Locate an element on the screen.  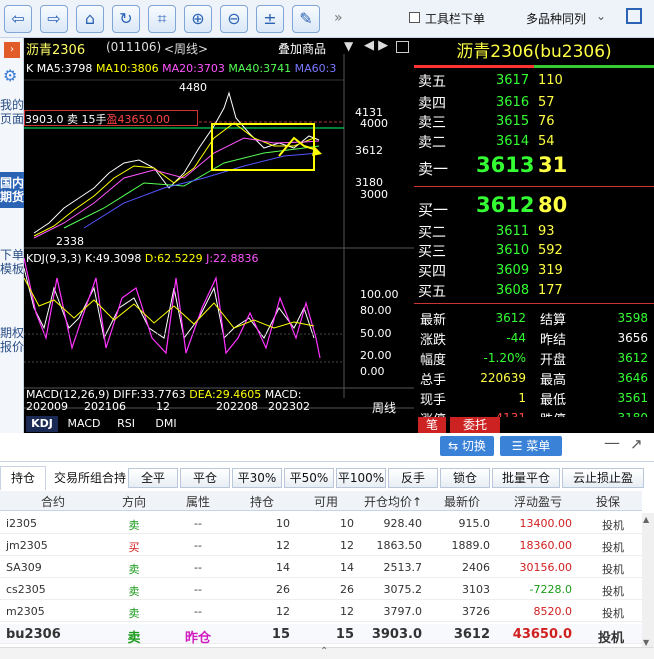
cell-direction: 卖 is located at coordinates (134, 638).